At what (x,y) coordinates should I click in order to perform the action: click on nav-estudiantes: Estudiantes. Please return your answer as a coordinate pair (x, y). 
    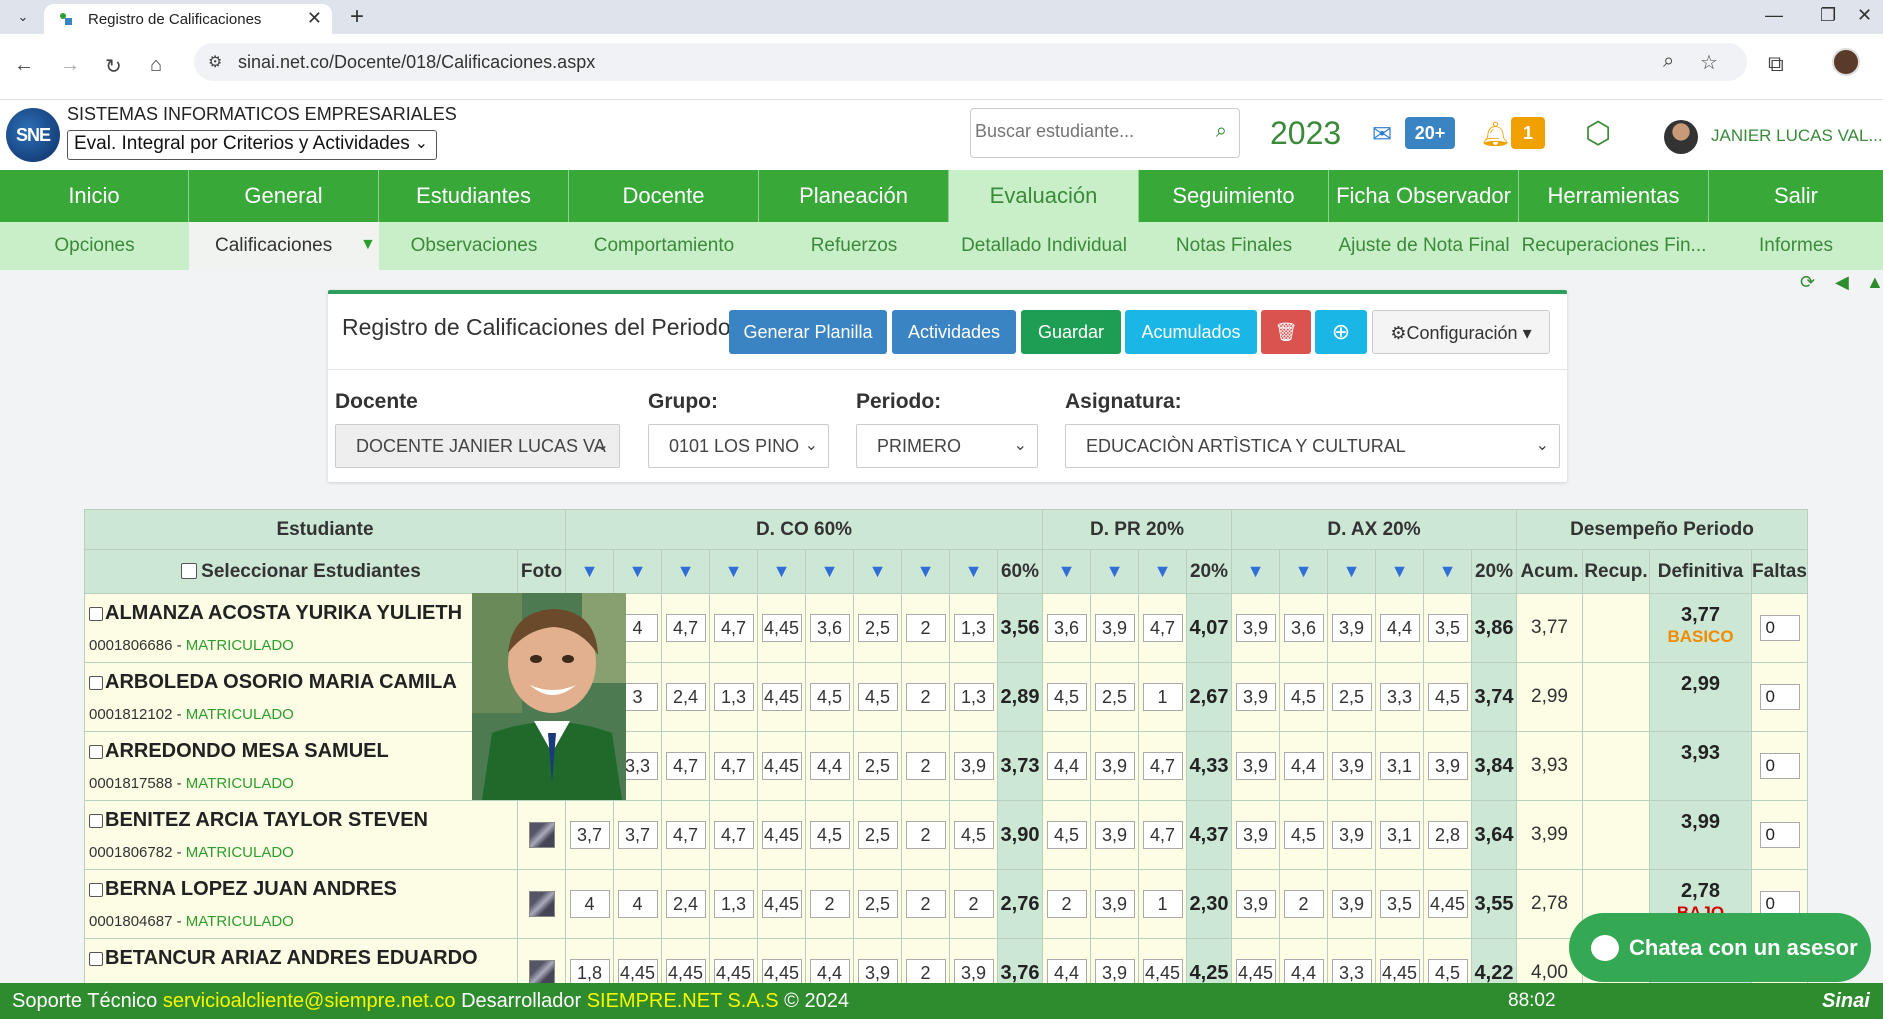
    Looking at the image, I should click on (474, 196).